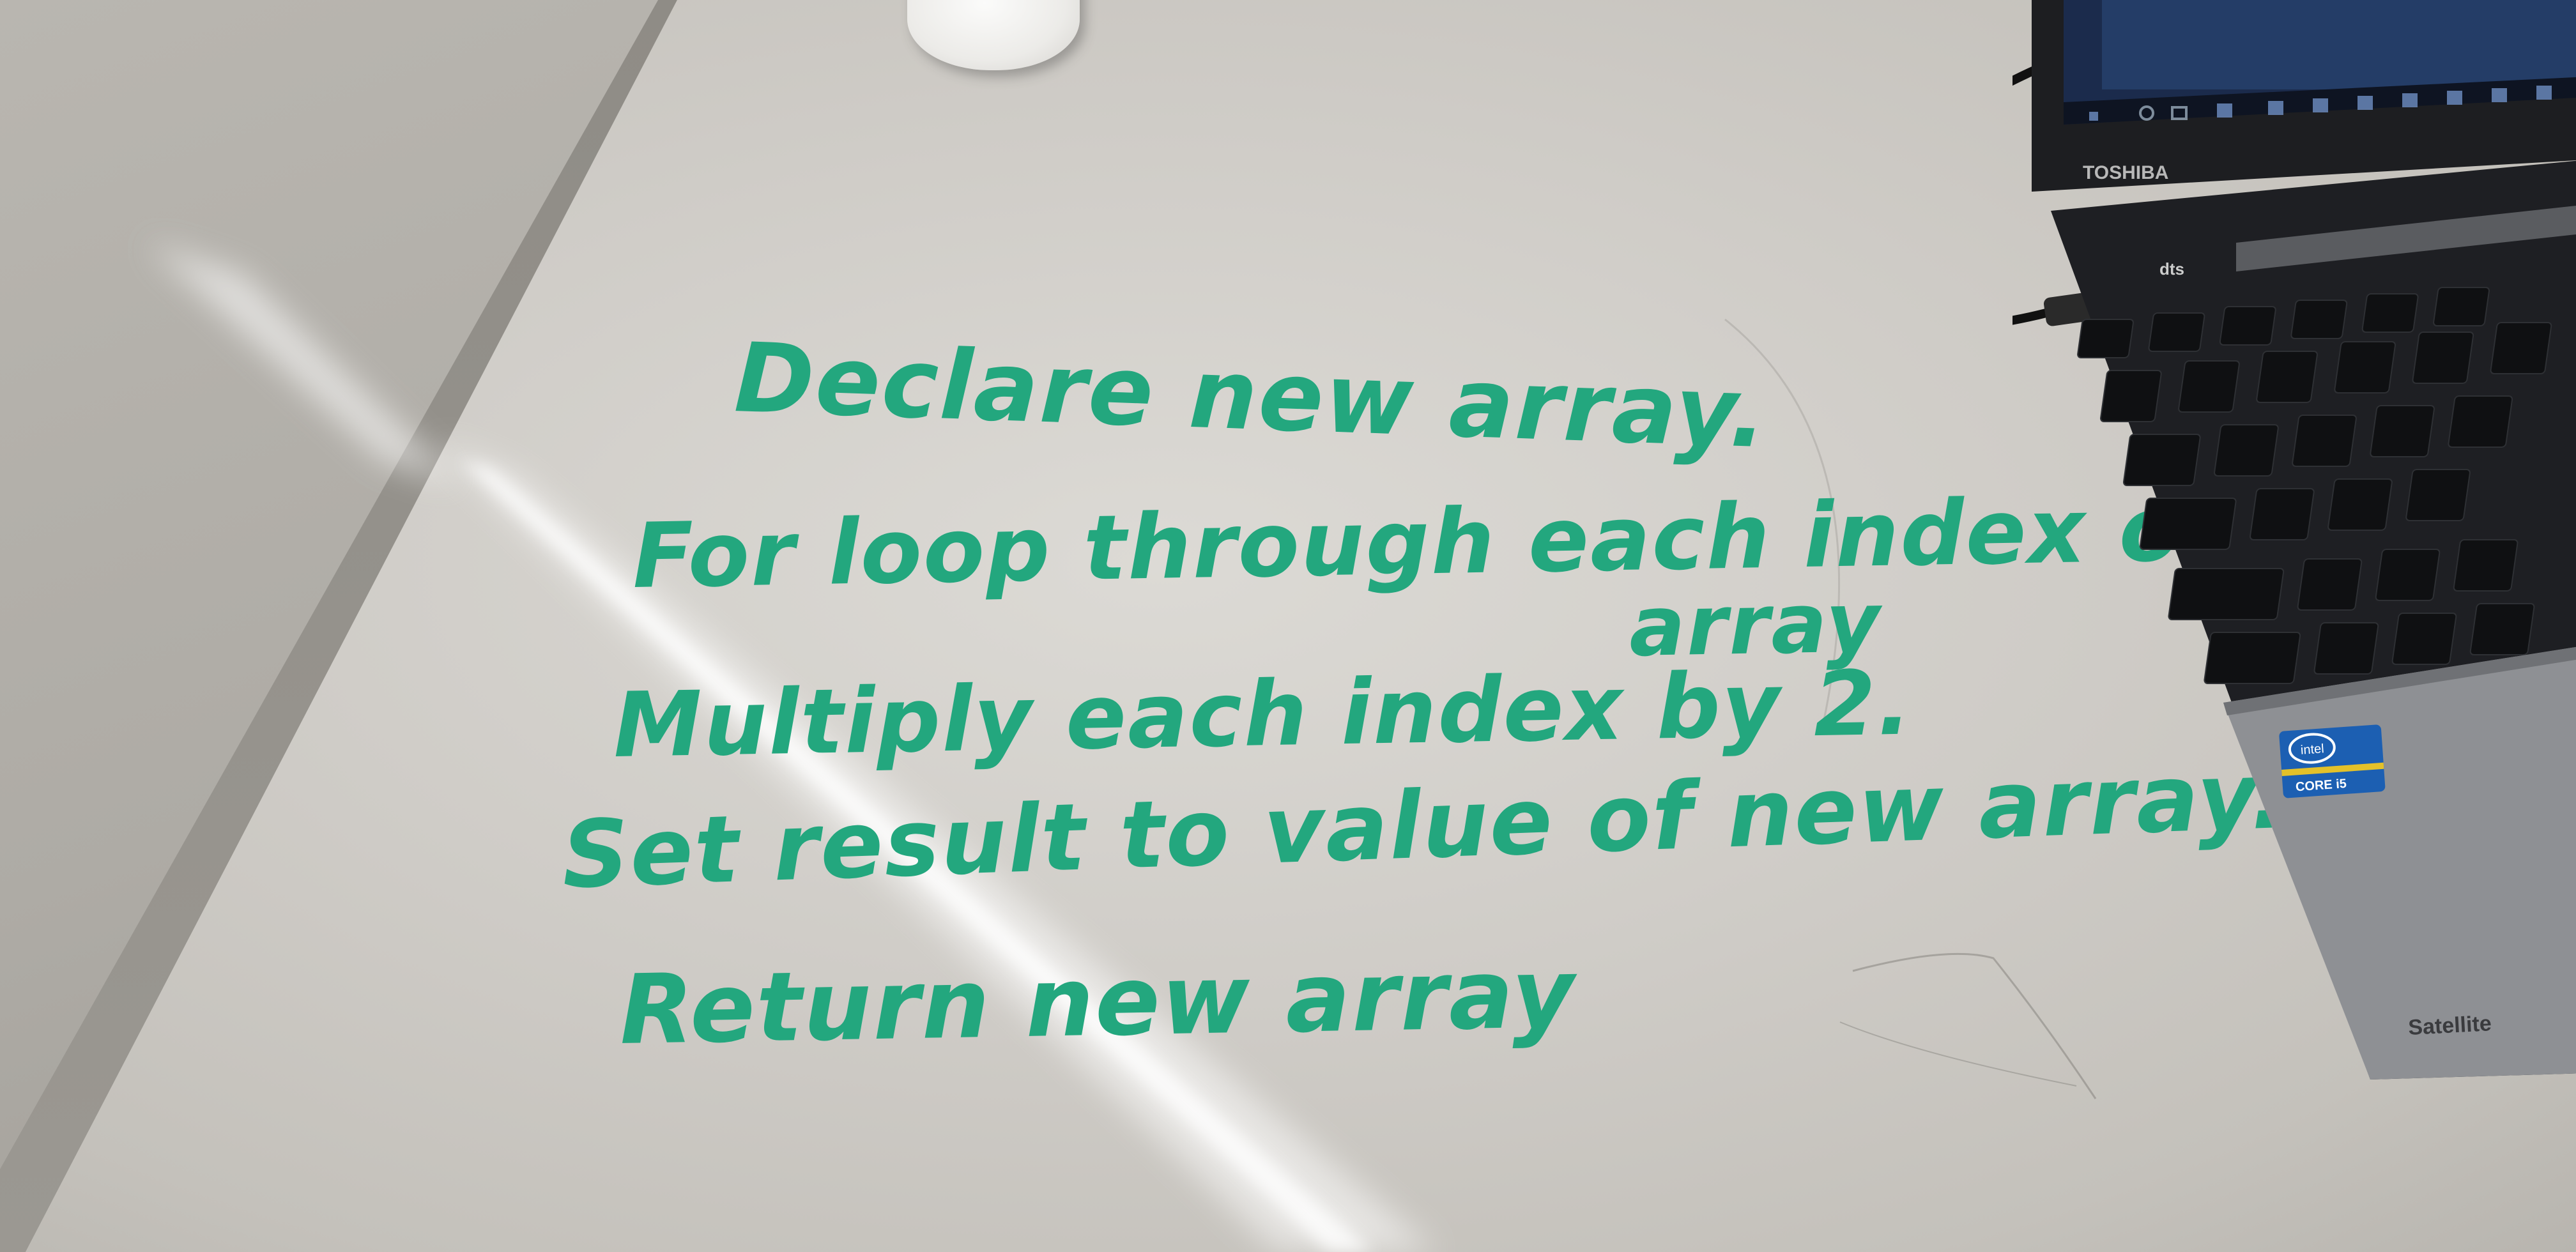 The height and width of the screenshot is (1252, 2576). Describe the element at coordinates (2312, 750) in the screenshot. I see `svg-text: intel` at that location.